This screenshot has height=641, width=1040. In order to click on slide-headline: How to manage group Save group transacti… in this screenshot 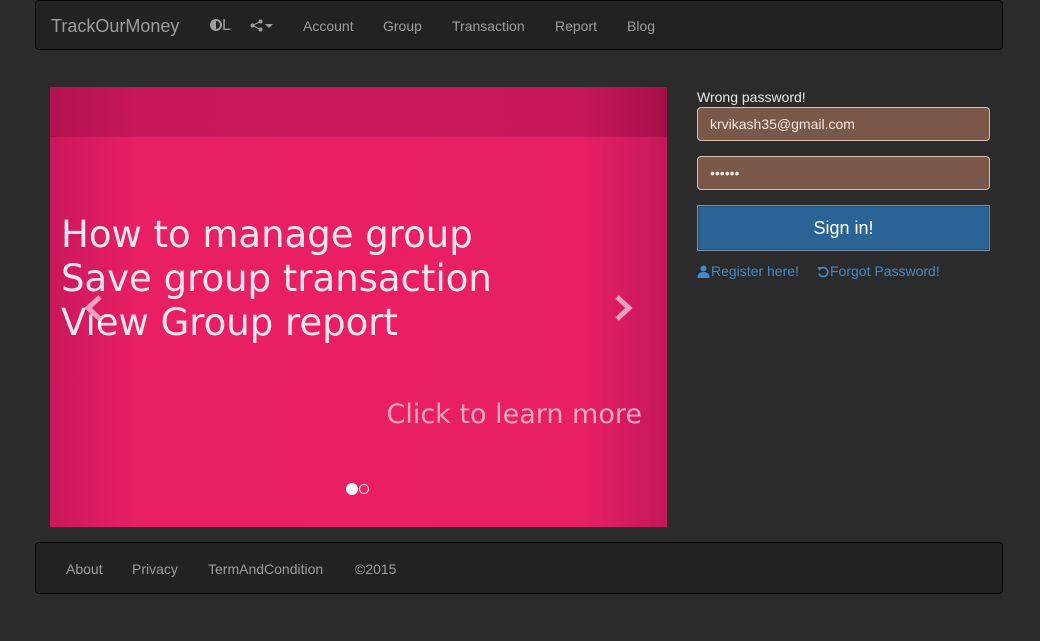, I will do `click(276, 279)`.